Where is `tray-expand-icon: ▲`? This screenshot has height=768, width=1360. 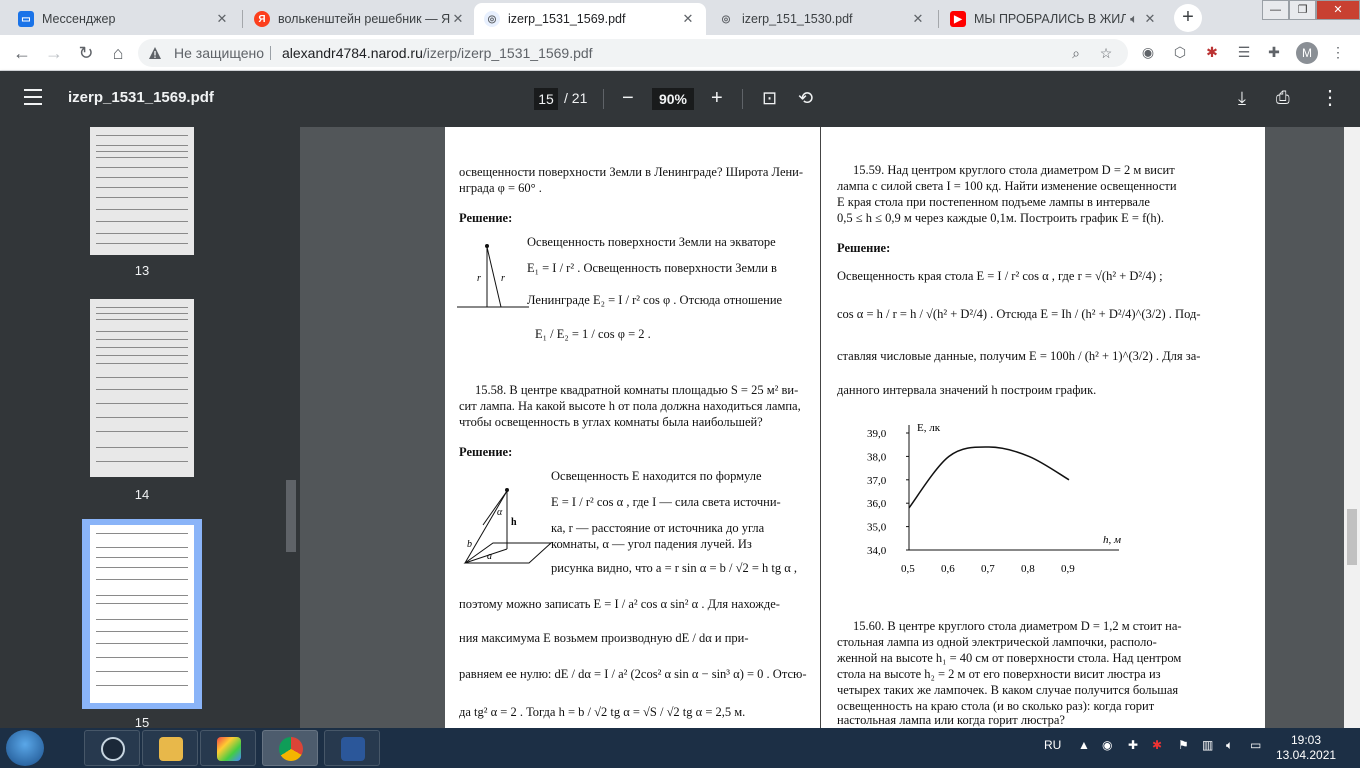 tray-expand-icon: ▲ is located at coordinates (1084, 745).